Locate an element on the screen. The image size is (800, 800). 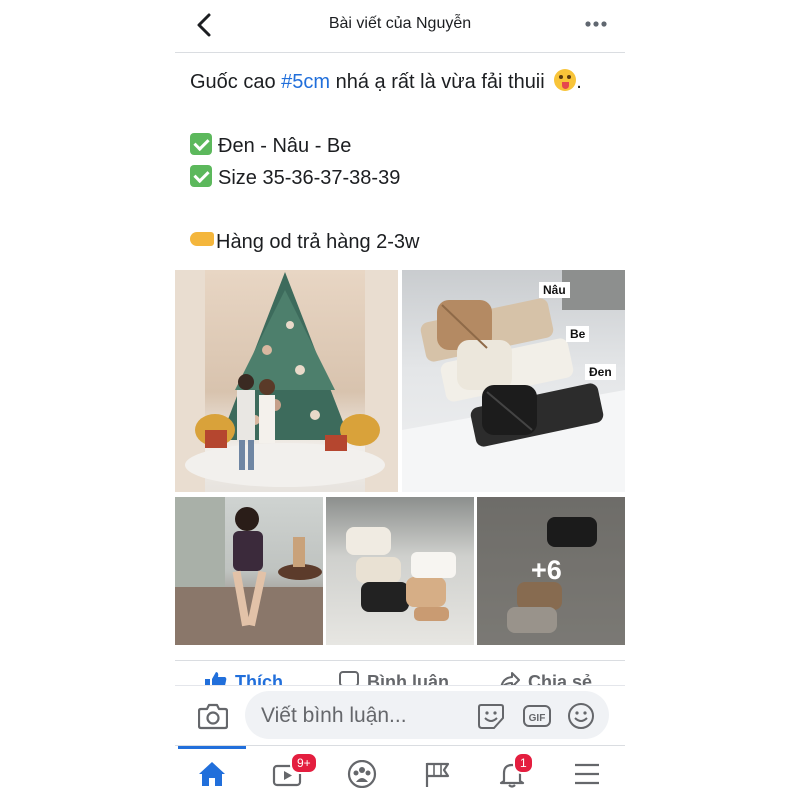
post-line-sizes: Size 35-36-37-38-39 is located at coordinates (402, 178).